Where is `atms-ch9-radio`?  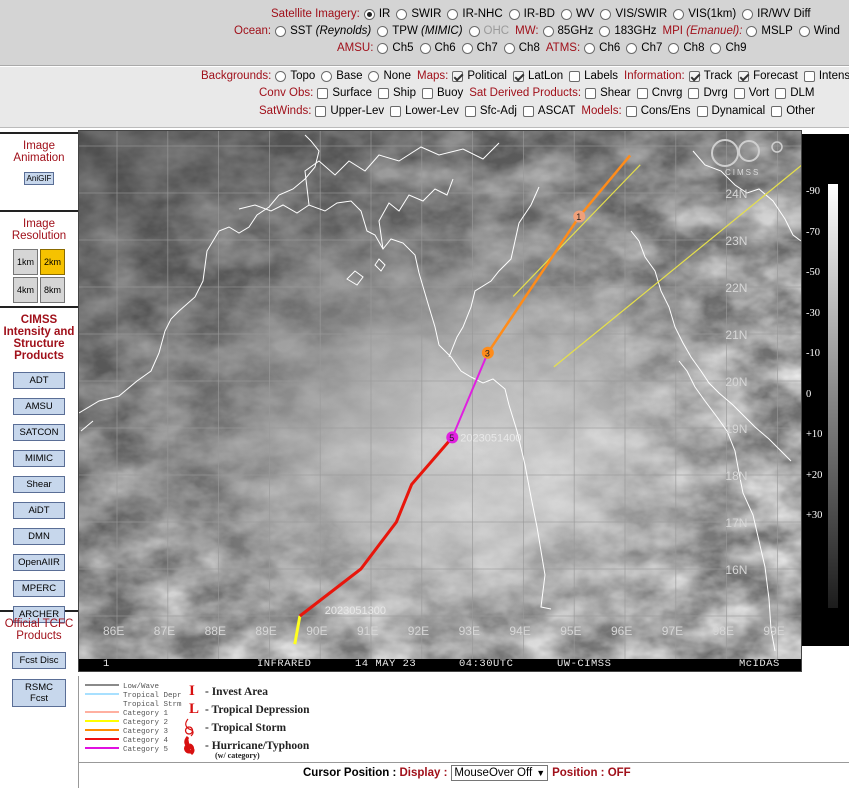
atms-ch9-radio is located at coordinates (716, 48).